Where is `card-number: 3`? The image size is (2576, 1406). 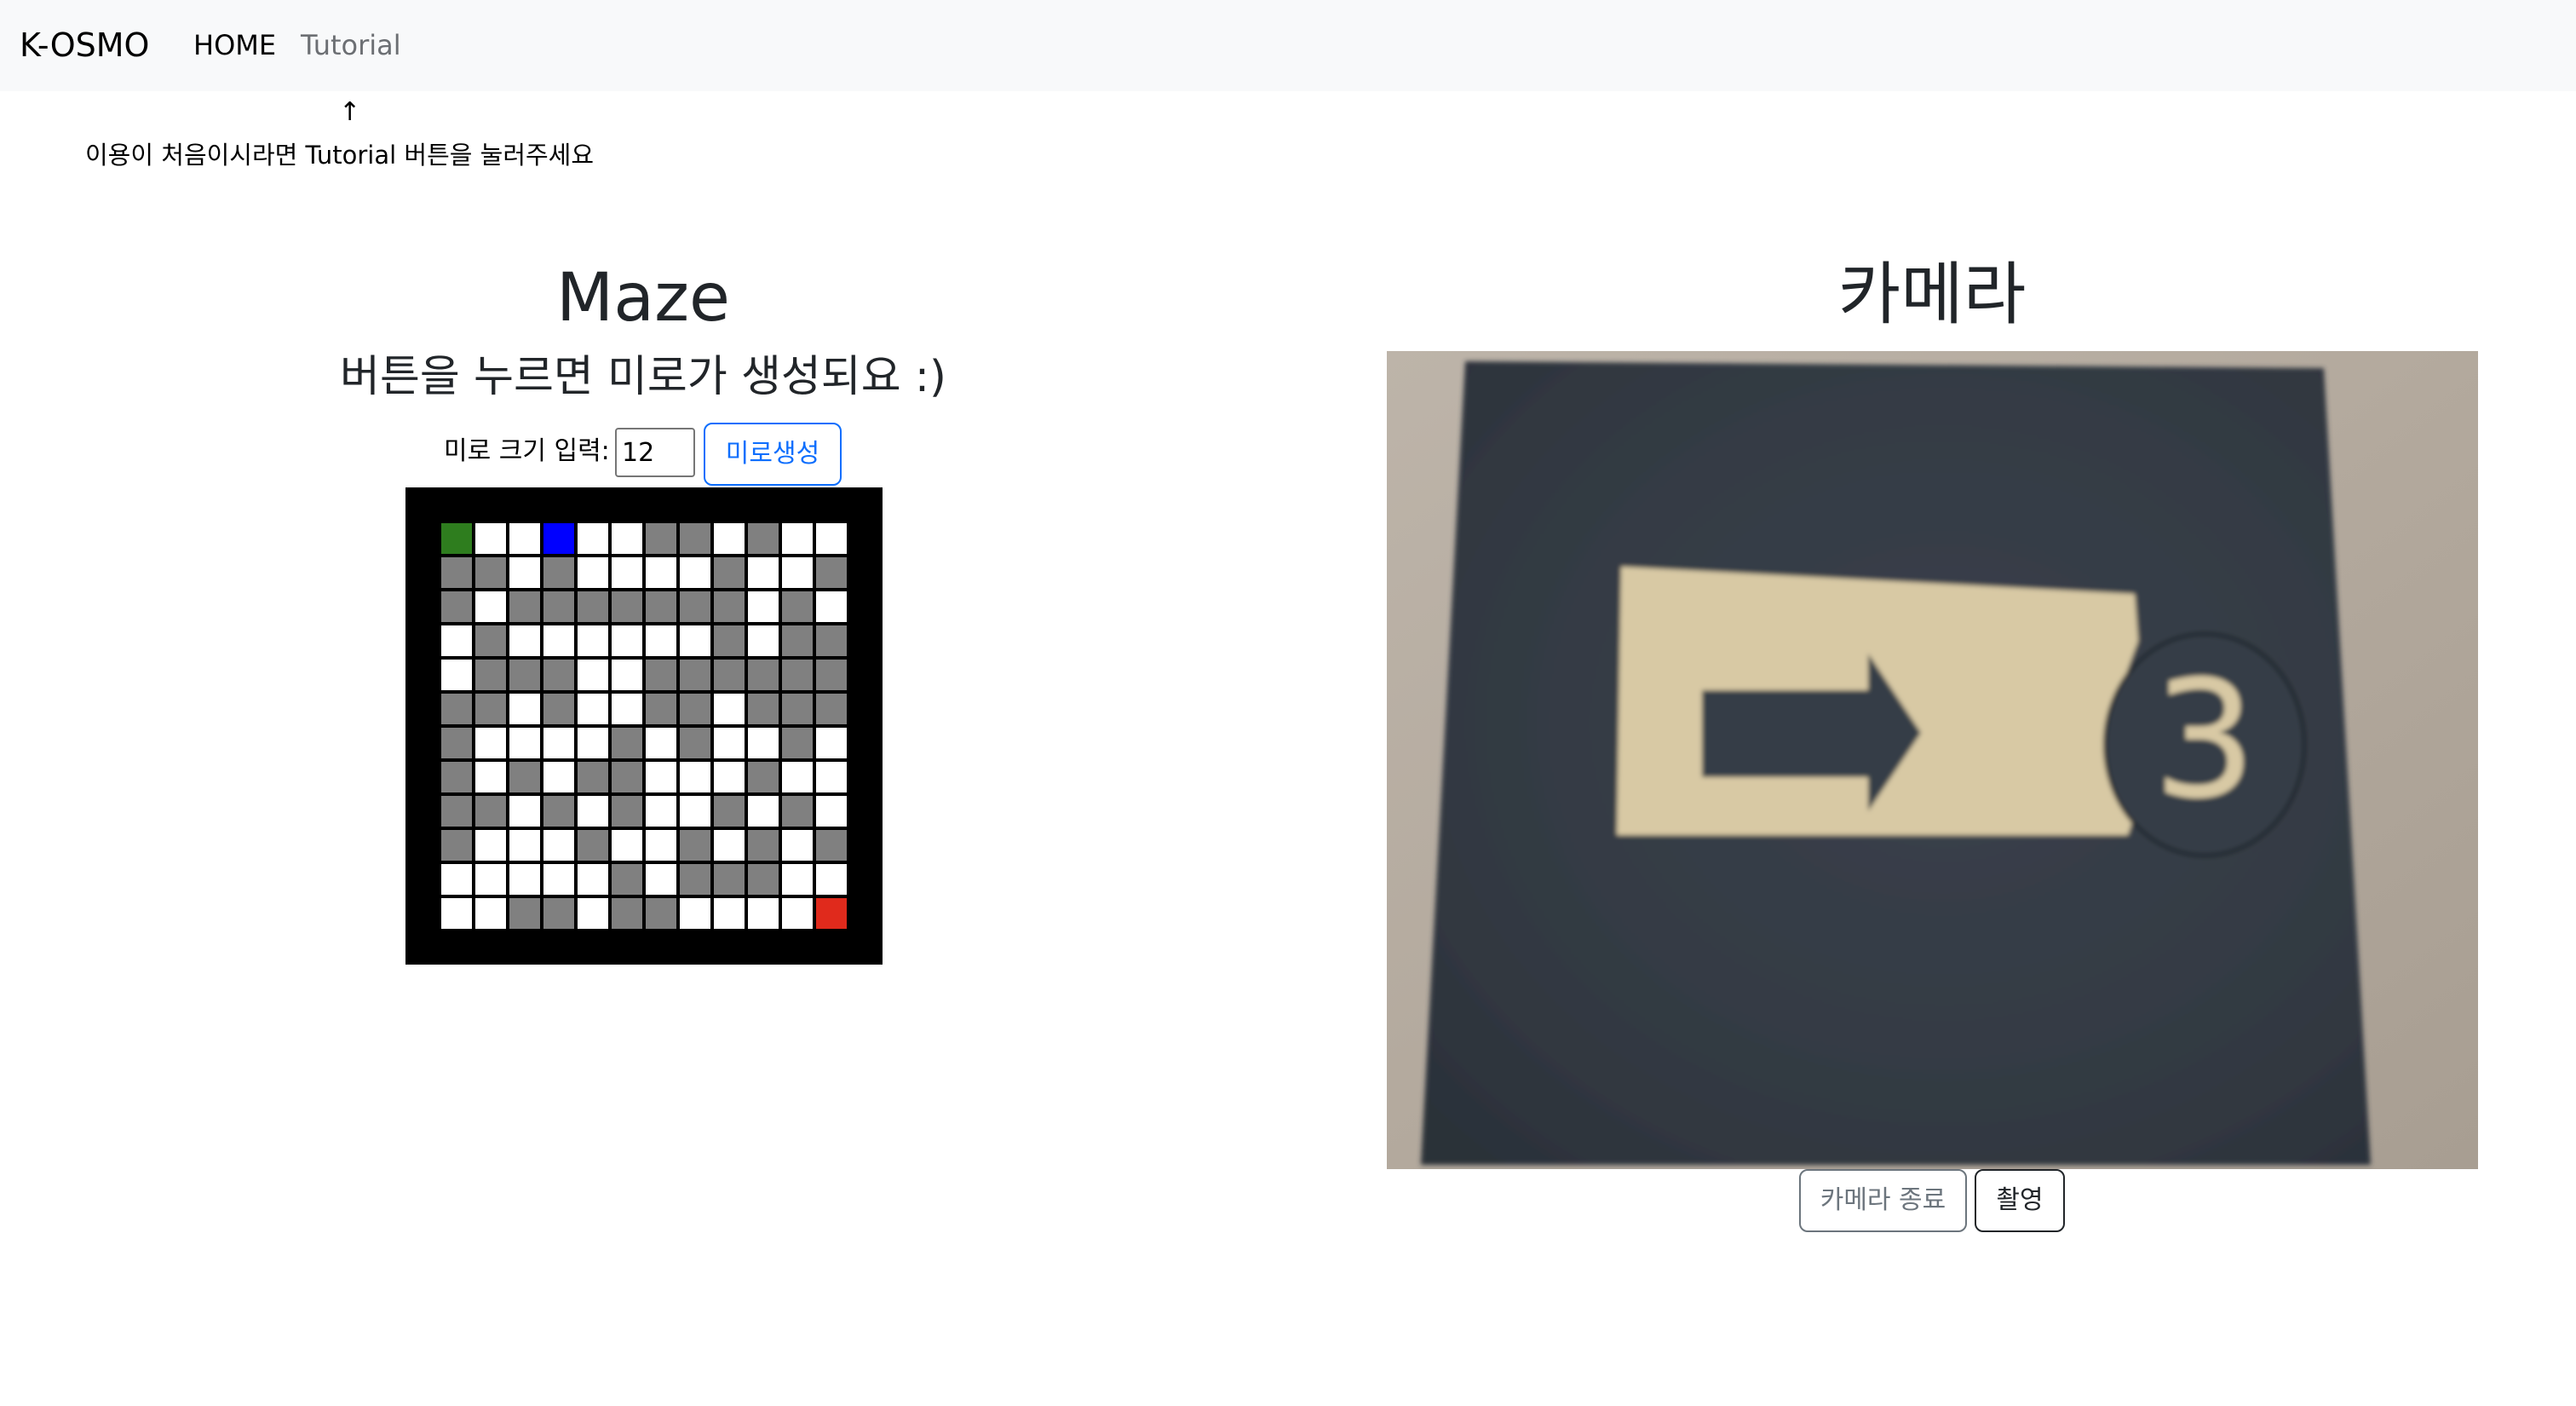 card-number: 3 is located at coordinates (2205, 740).